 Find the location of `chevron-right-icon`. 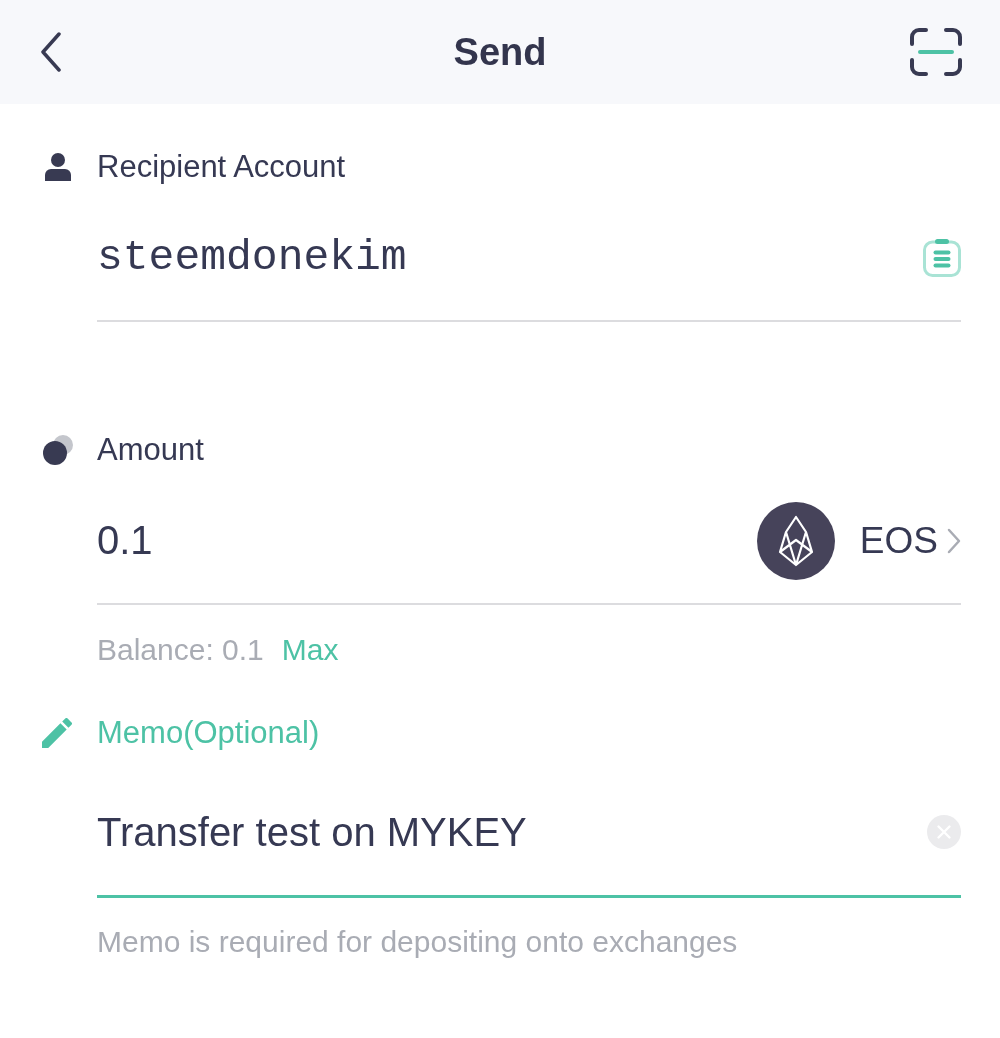

chevron-right-icon is located at coordinates (954, 540).